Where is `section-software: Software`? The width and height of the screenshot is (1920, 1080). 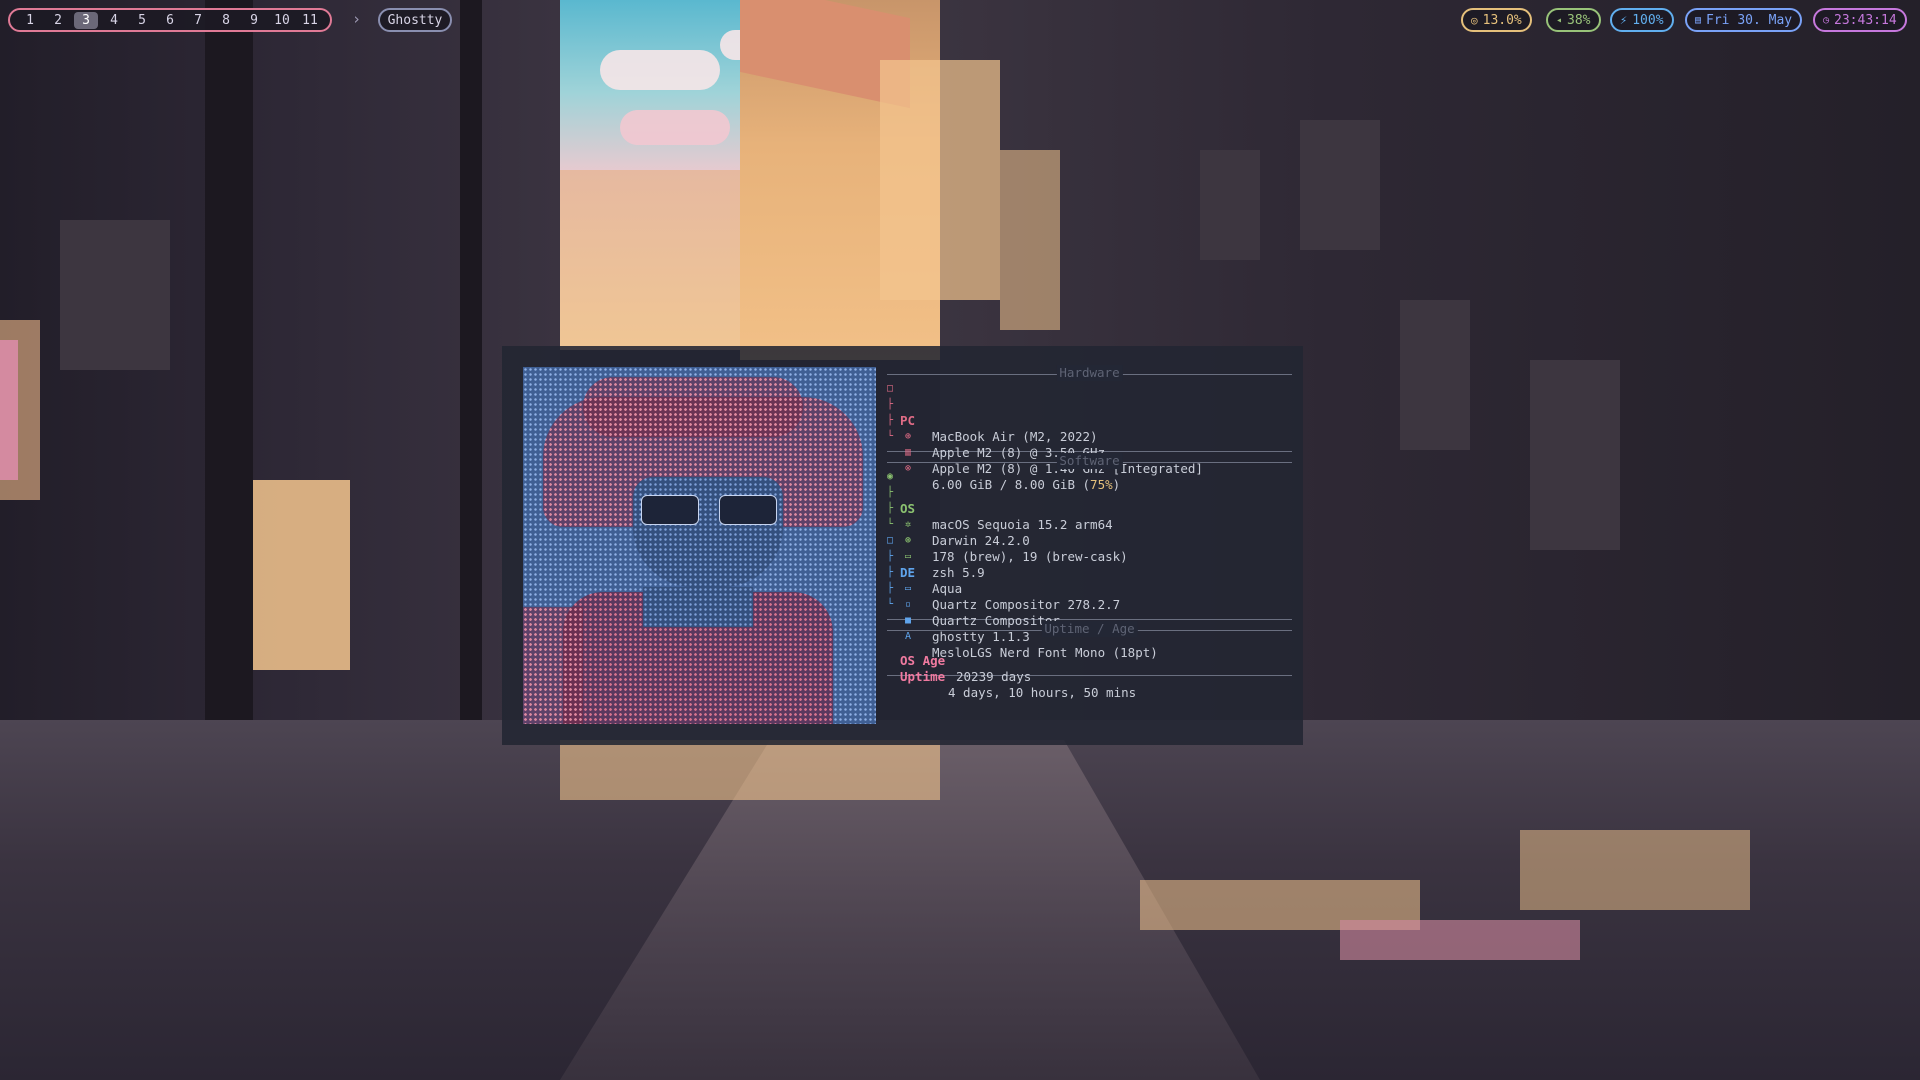 section-software: Software is located at coordinates (1089, 461).